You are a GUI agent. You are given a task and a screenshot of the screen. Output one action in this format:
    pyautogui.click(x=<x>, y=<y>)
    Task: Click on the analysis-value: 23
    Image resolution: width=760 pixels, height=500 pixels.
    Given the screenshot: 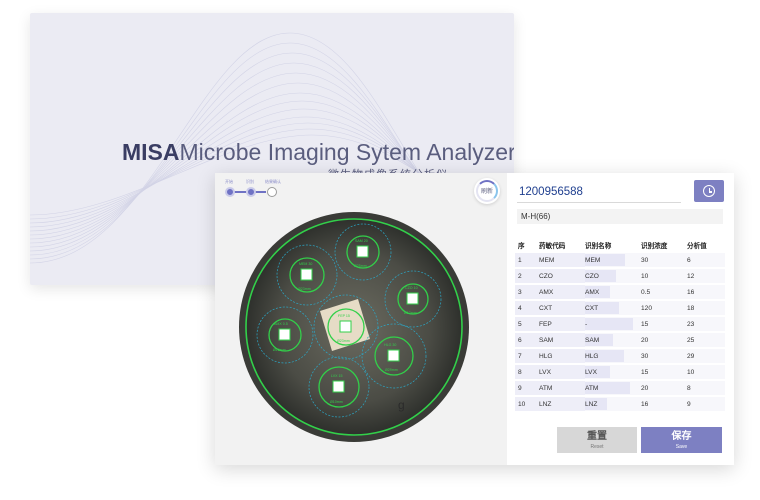 What is the action you would take?
    pyautogui.click(x=706, y=324)
    